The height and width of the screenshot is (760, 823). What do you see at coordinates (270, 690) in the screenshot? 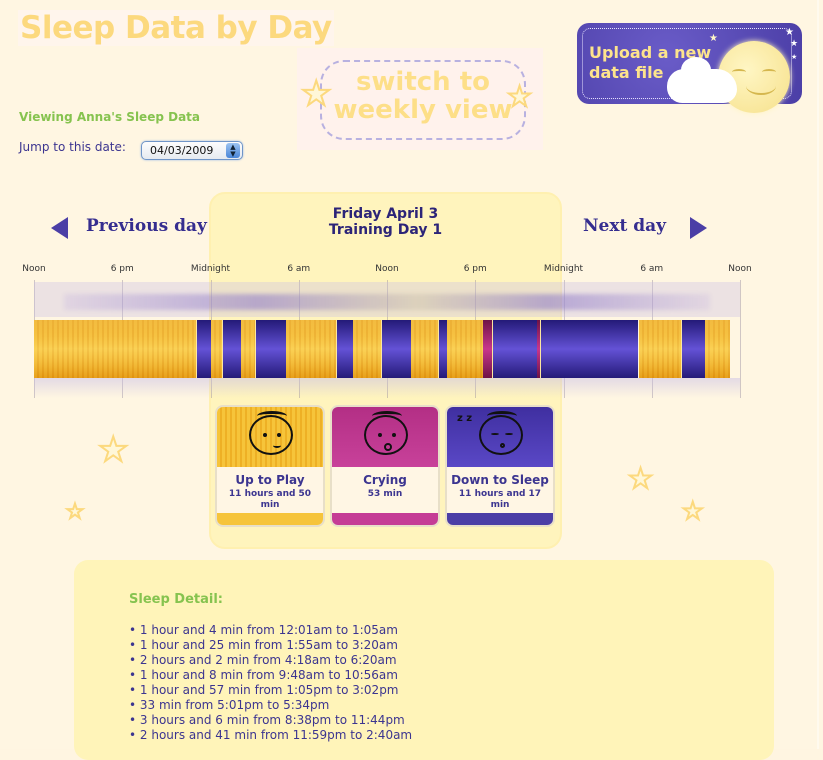
I see `sleep-detail-item: 1 hour and 57 min from 1:05pm to 3:02pm` at bounding box center [270, 690].